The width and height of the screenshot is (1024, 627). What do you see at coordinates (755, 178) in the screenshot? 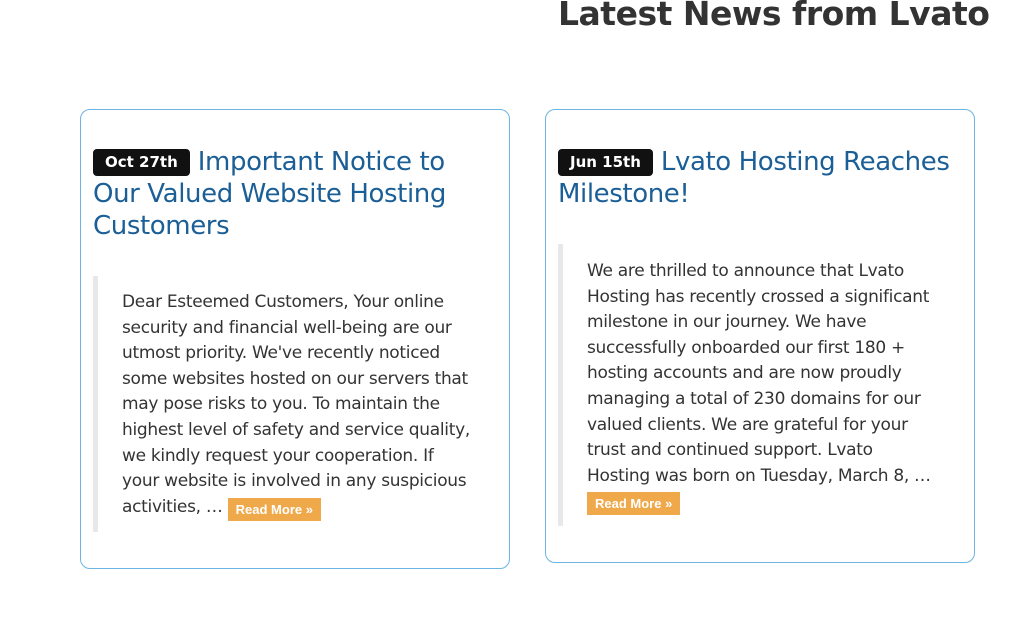
I see `post-heading: Jun 15th Lvato Hosting Reaches Milestone!` at bounding box center [755, 178].